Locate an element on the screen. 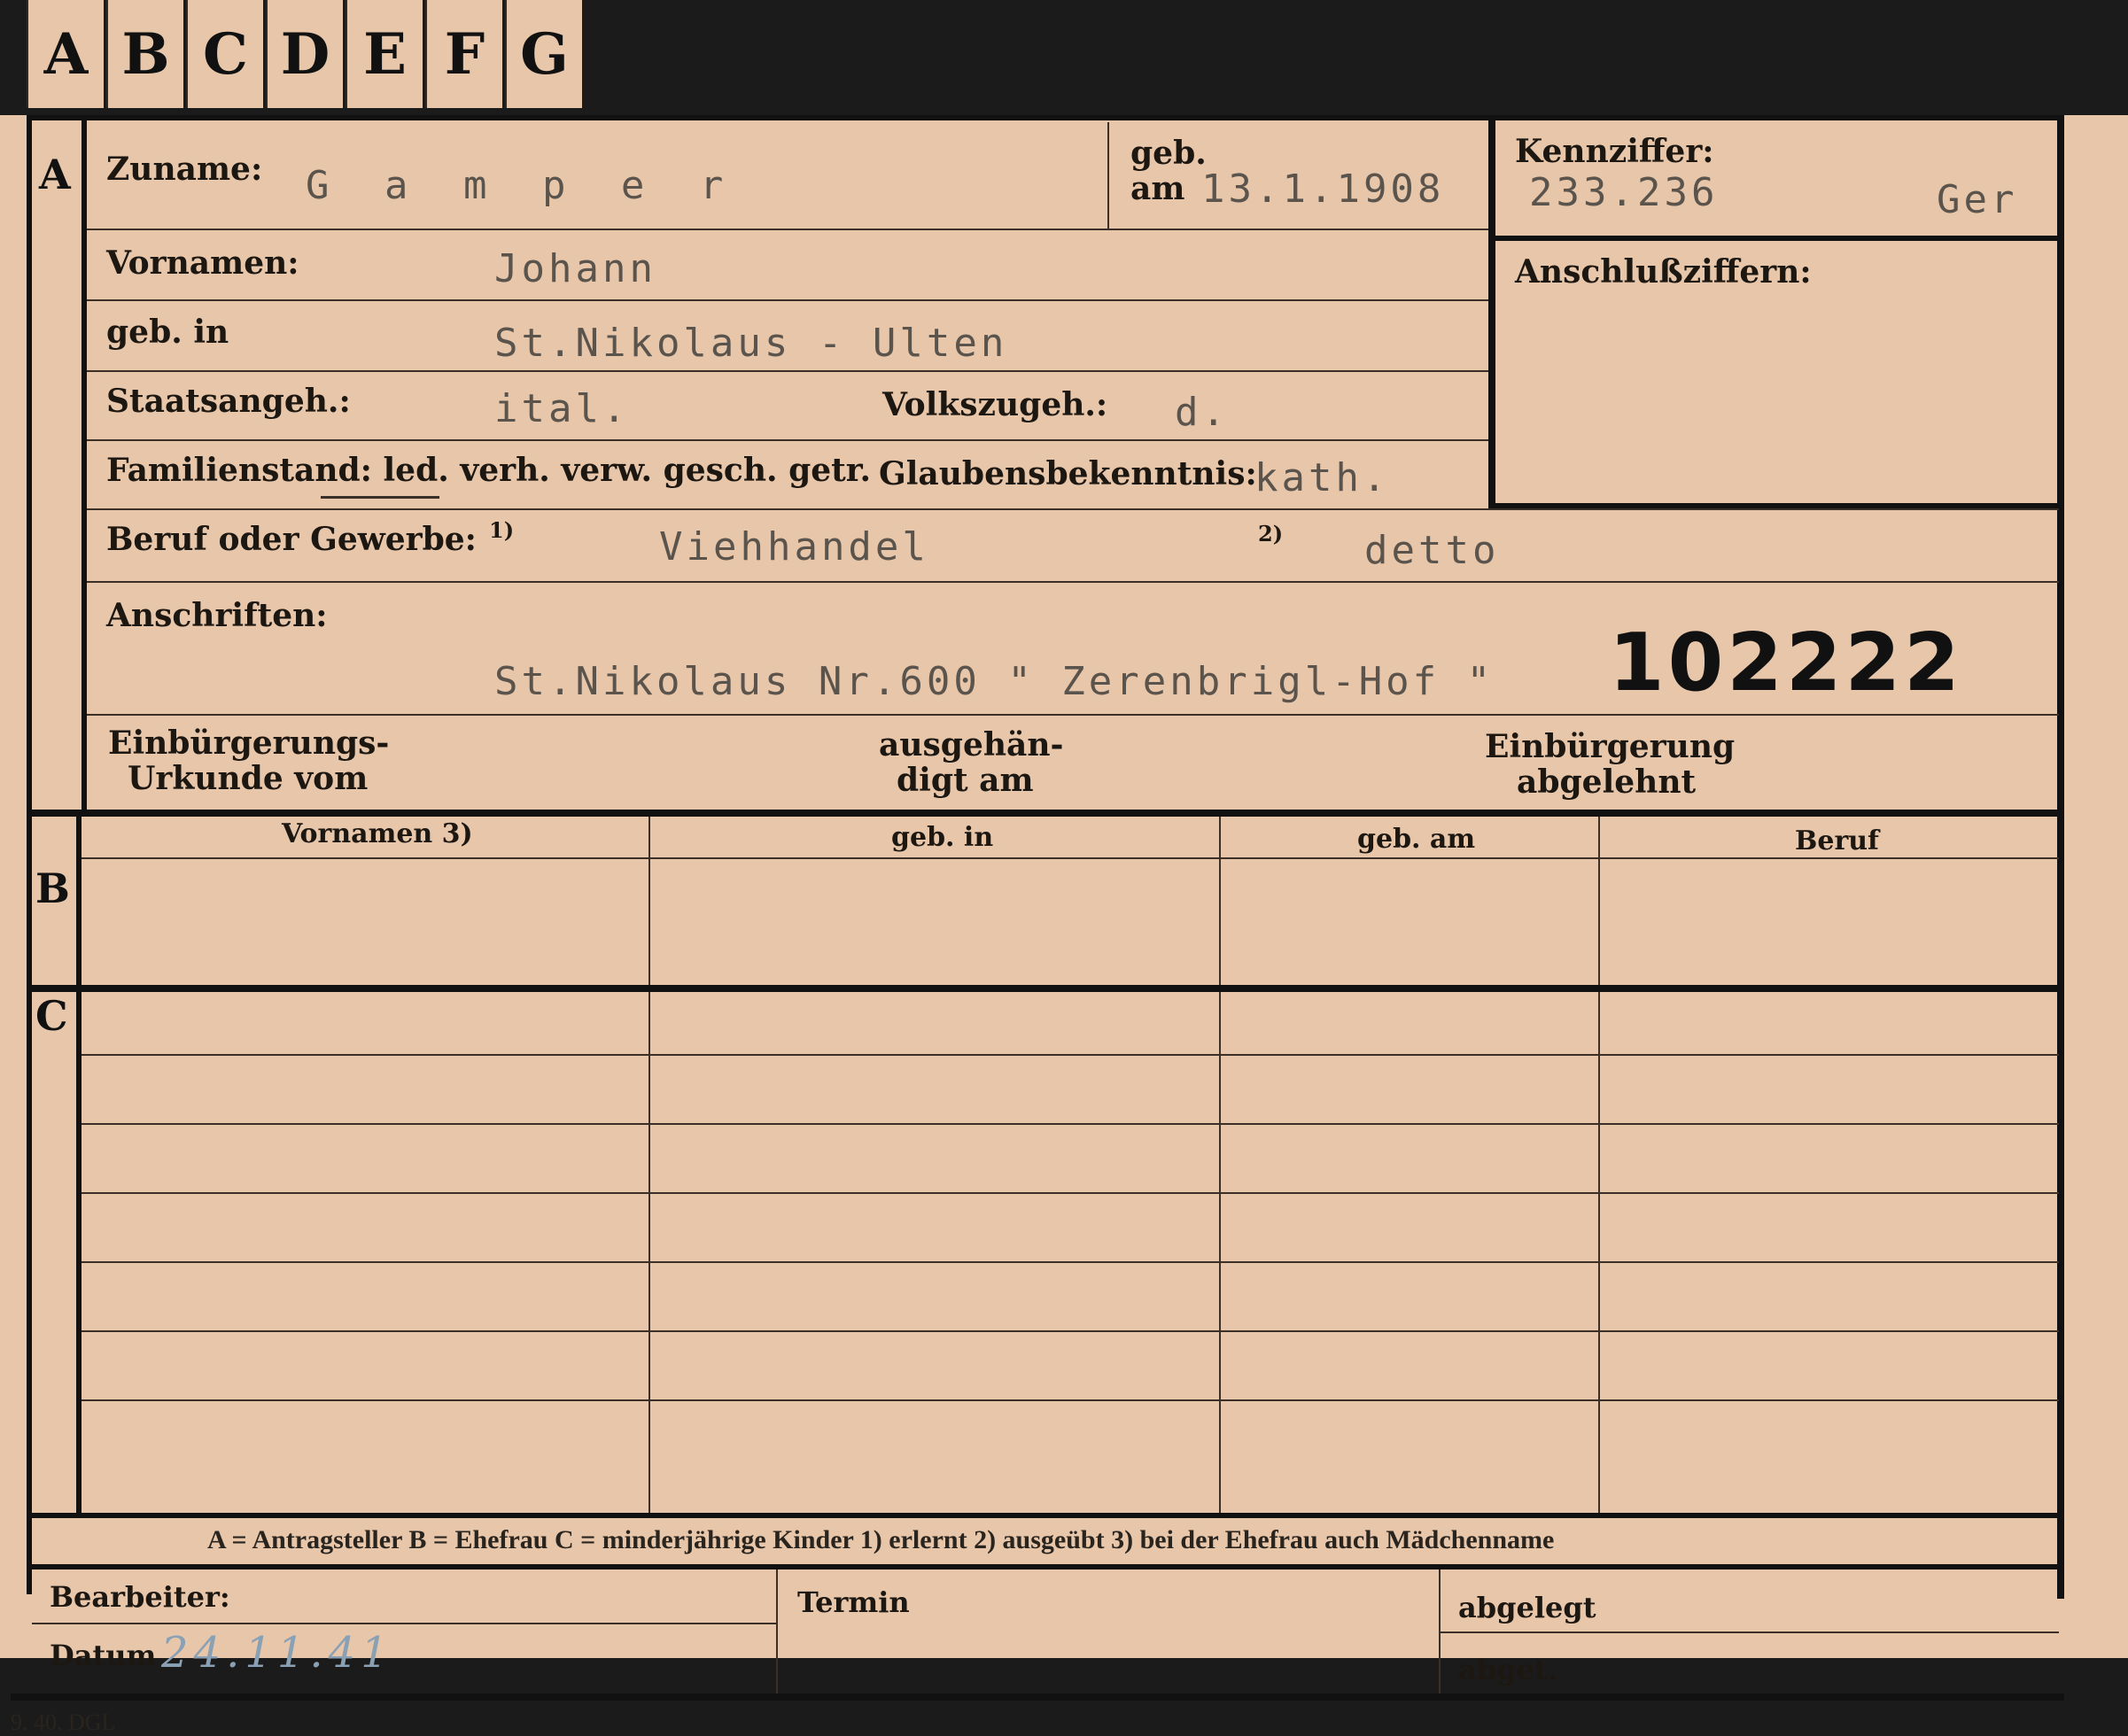 The width and height of the screenshot is (2128, 1736). card-number: 102222 is located at coordinates (1786, 662).